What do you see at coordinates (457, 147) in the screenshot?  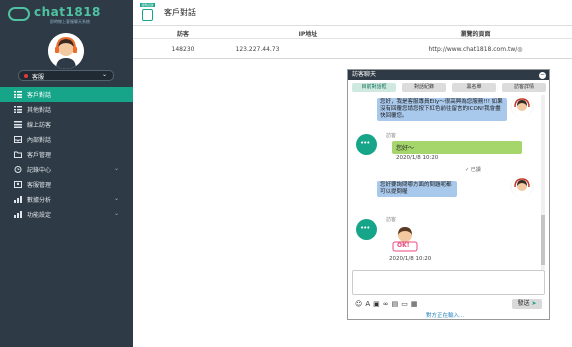 I see `visitor-message: 您好～` at bounding box center [457, 147].